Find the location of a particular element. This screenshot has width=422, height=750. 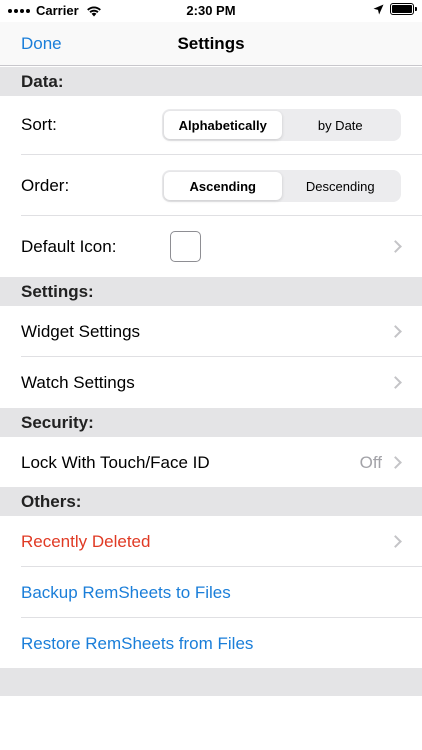

default-icon-label: Default Icon: is located at coordinates (69, 246).